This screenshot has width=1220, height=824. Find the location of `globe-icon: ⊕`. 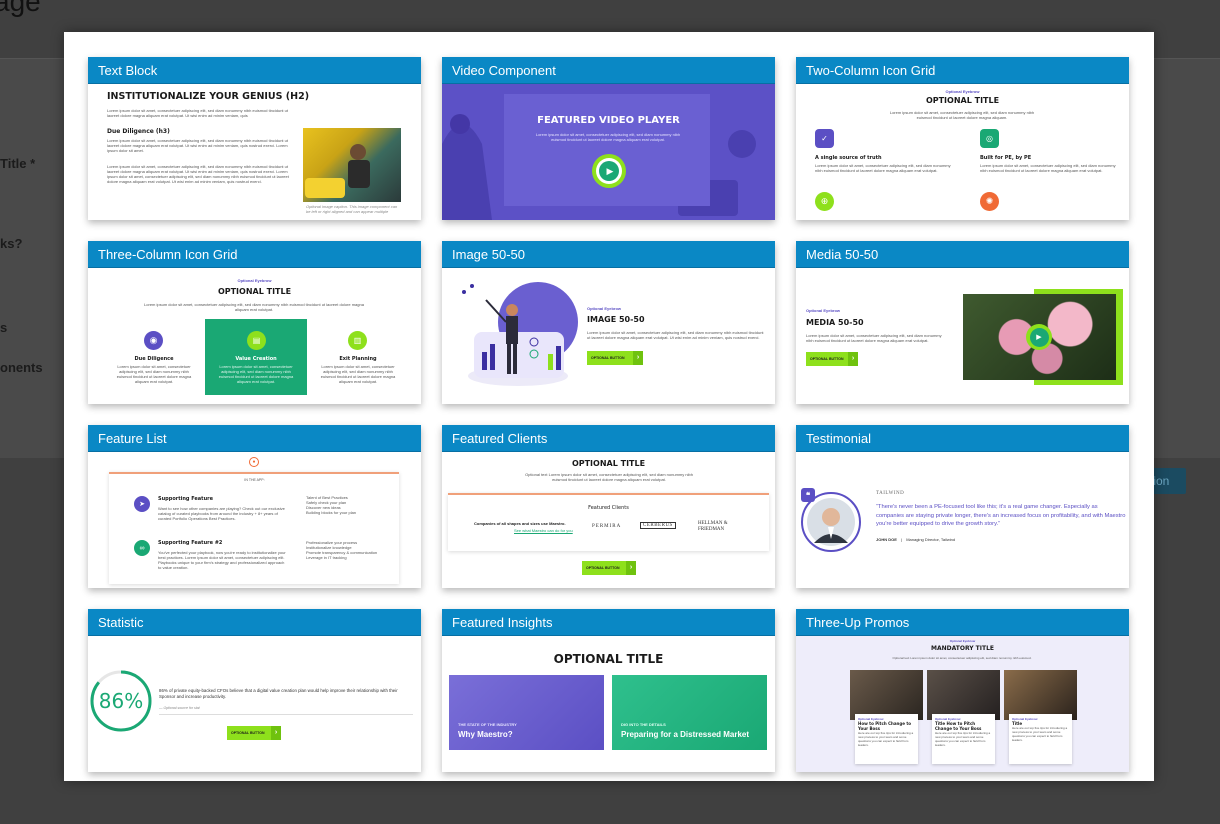

globe-icon: ⊕ is located at coordinates (824, 201).